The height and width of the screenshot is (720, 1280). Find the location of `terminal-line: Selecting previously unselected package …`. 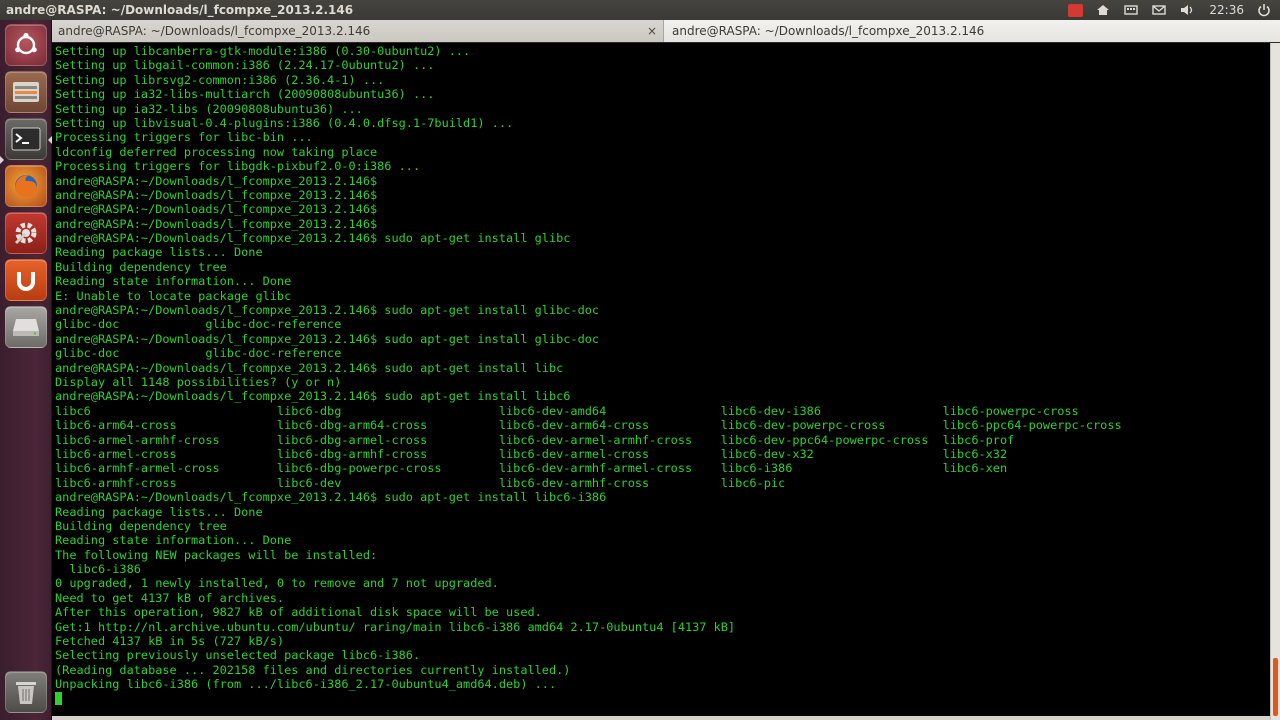

terminal-line: Selecting previously unselected package … is located at coordinates (238, 655).